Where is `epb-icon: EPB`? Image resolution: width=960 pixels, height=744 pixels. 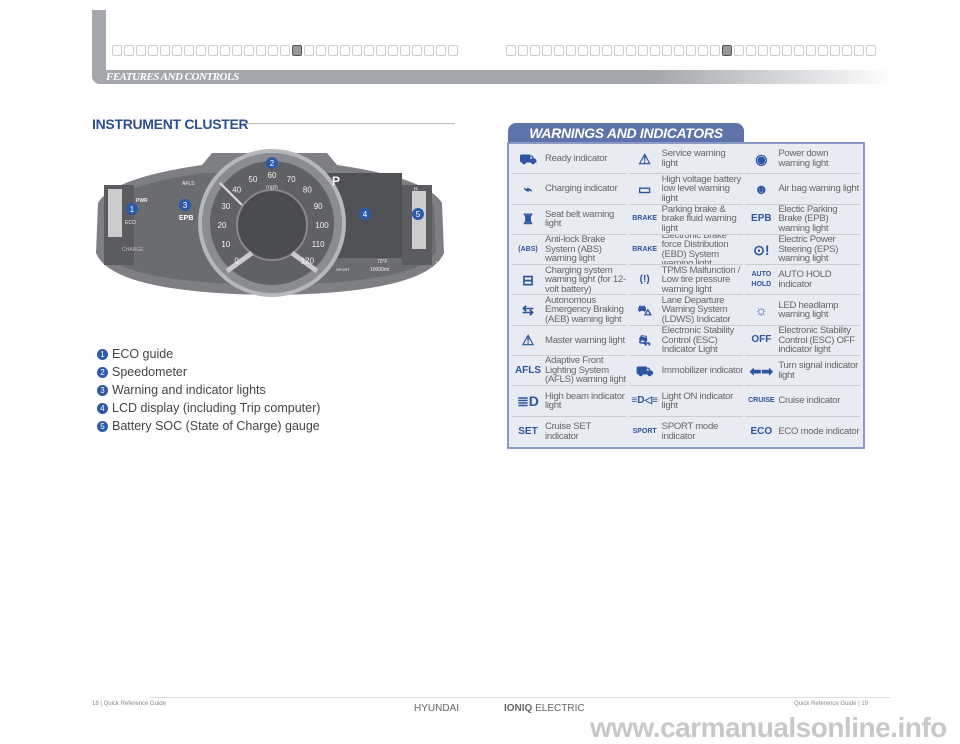
epb-icon: EPB is located at coordinates (761, 219).